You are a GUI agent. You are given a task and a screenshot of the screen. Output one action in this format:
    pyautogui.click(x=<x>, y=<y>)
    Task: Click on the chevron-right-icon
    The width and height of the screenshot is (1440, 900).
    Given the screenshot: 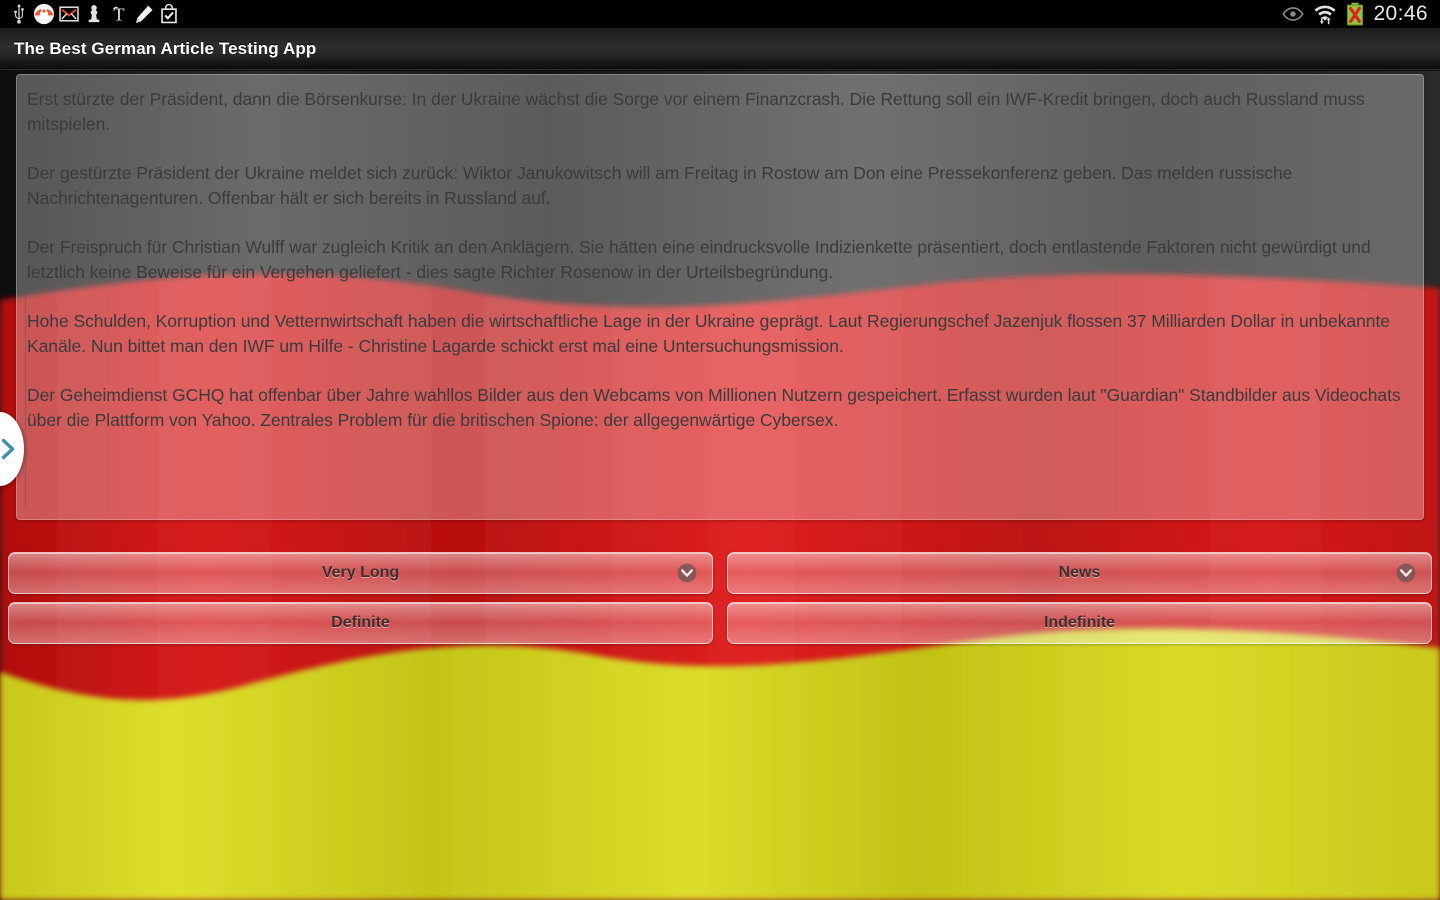 What is the action you would take?
    pyautogui.click(x=8, y=449)
    